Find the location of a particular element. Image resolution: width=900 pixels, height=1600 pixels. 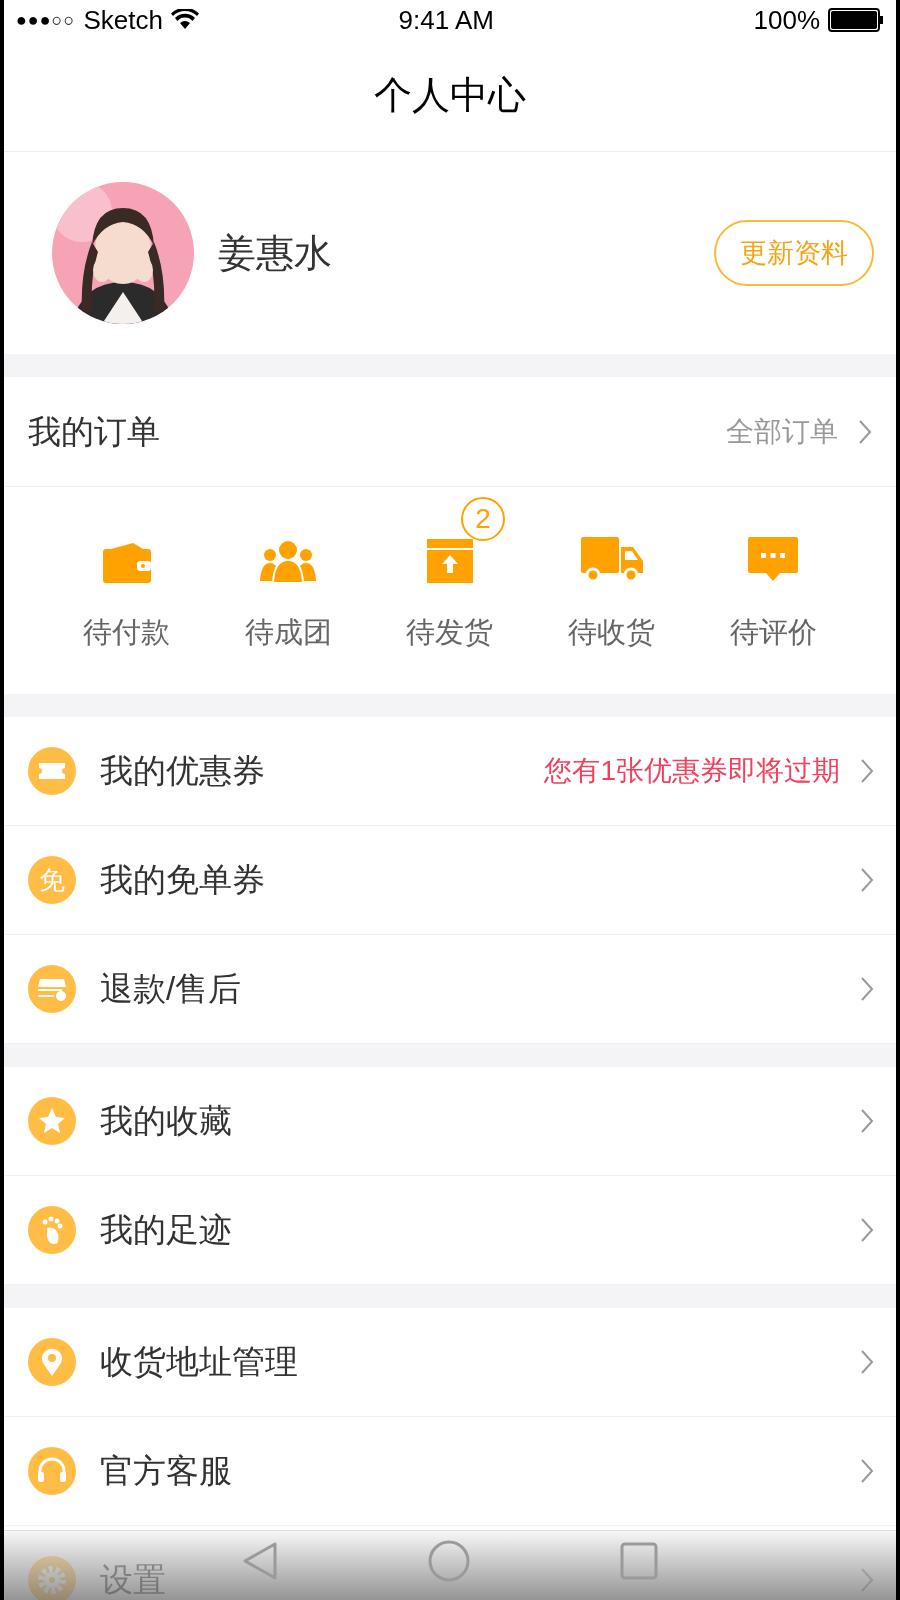

signal-dots: ●●●○○ is located at coordinates (46, 20).